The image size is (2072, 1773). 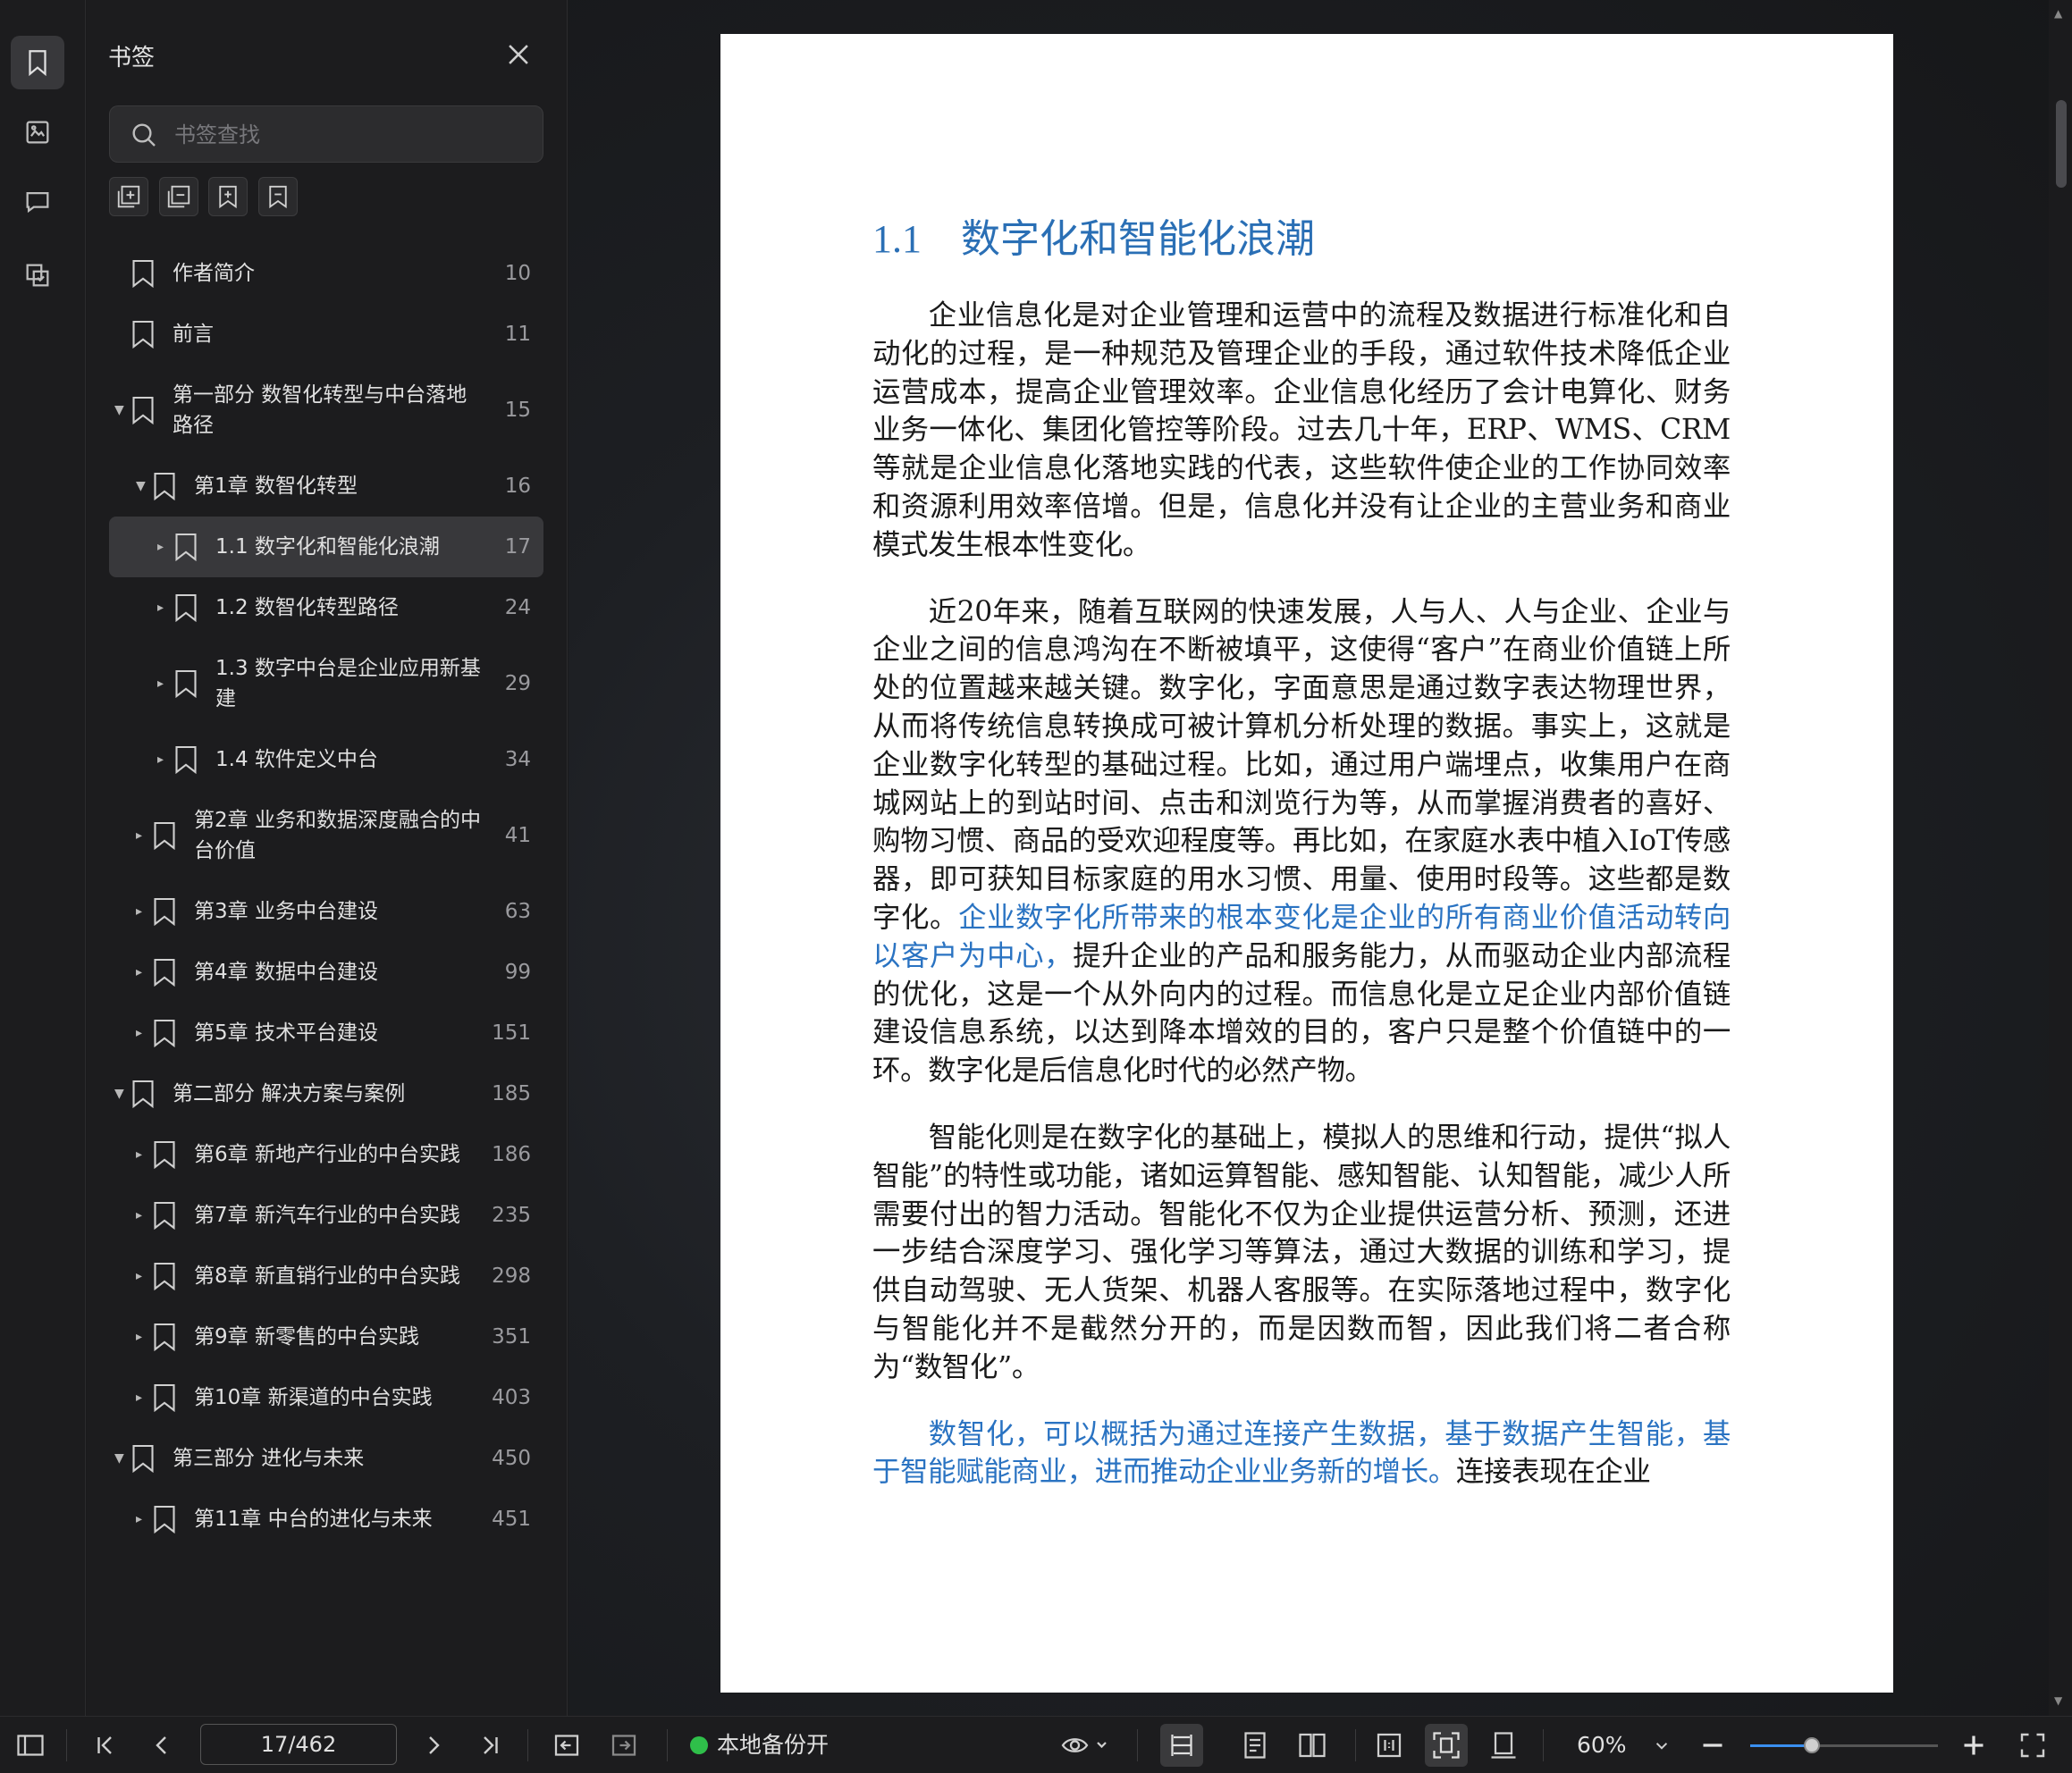 I want to click on fit-page-button, so click(x=1446, y=1746).